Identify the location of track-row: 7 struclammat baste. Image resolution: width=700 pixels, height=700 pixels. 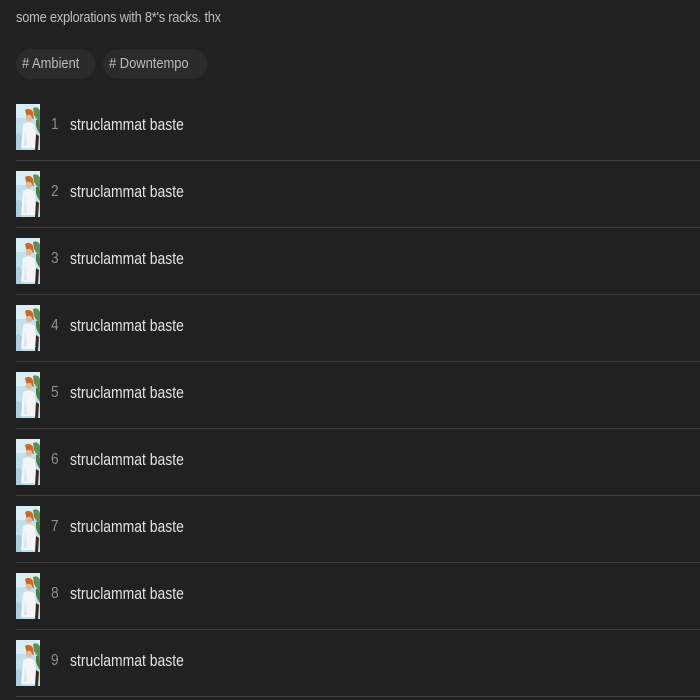
(358, 529).